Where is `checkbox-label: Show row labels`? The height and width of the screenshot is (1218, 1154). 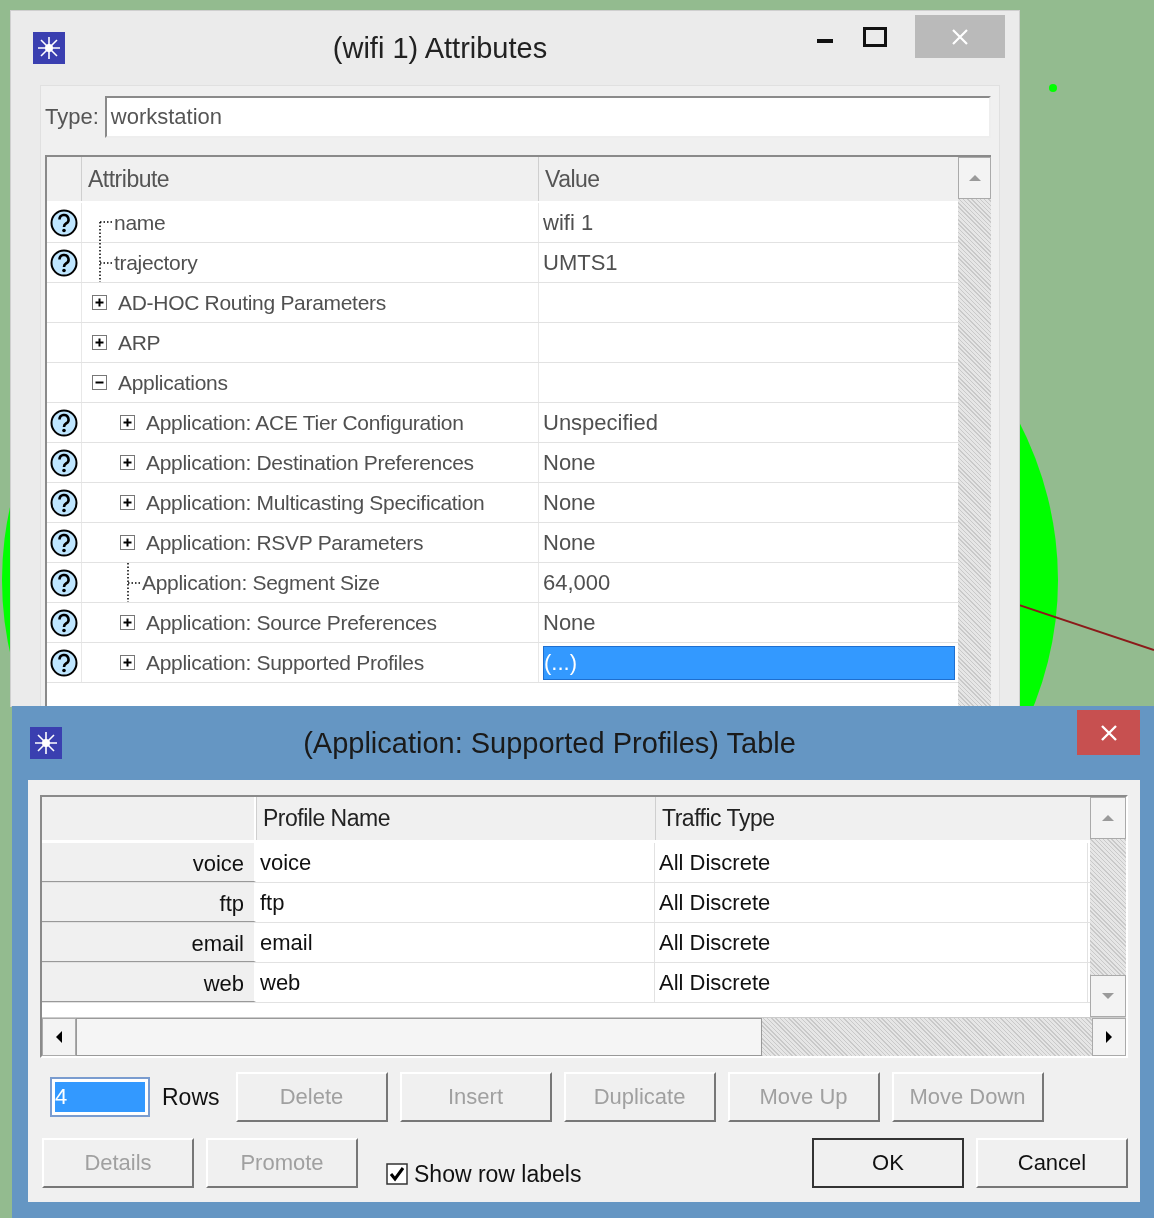 checkbox-label: Show row labels is located at coordinates (498, 1174).